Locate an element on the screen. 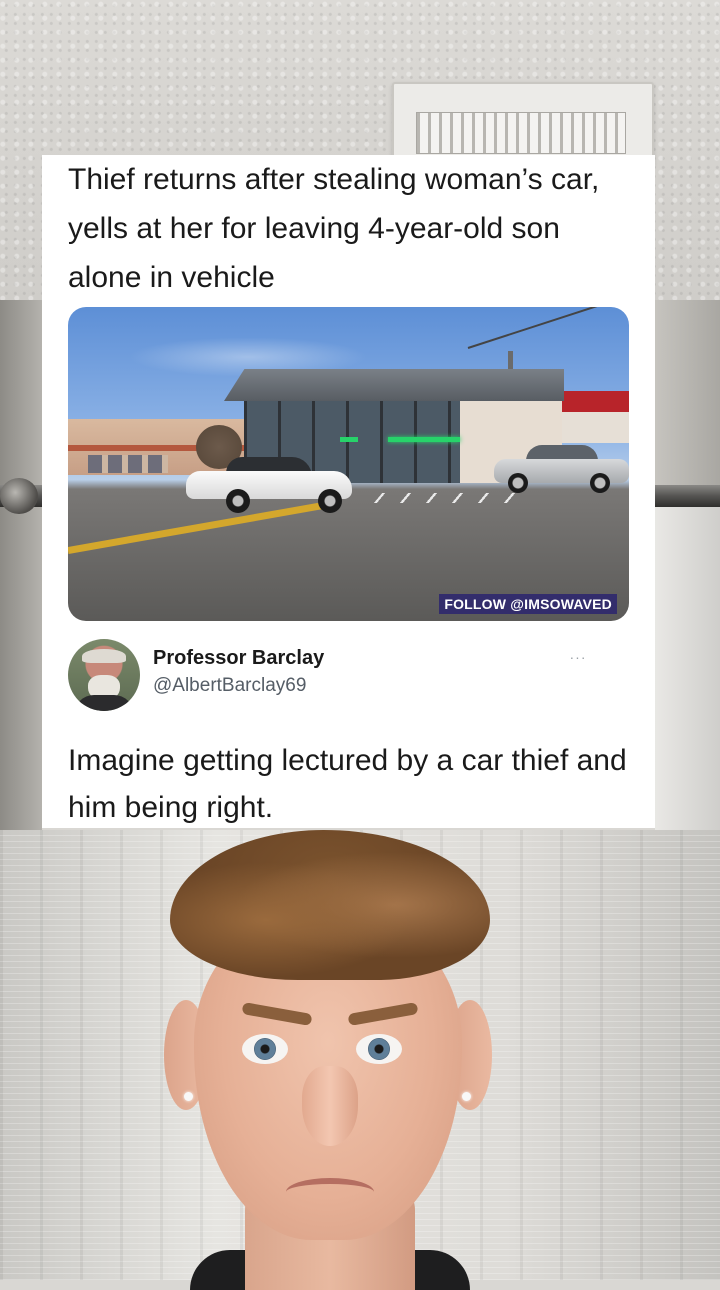 This screenshot has width=720, height=1290. avatar is located at coordinates (104, 675).